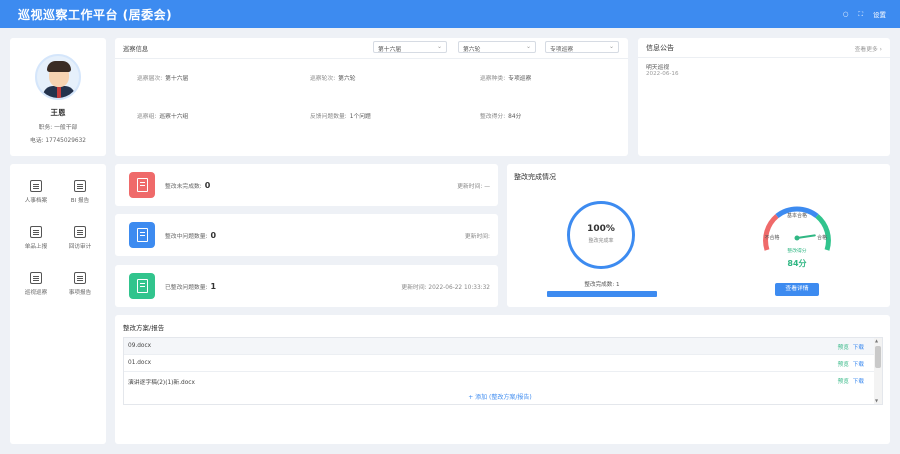  Describe the element at coordinates (582, 47) in the screenshot. I see `type-select: 专项巡察 ⌄` at that location.